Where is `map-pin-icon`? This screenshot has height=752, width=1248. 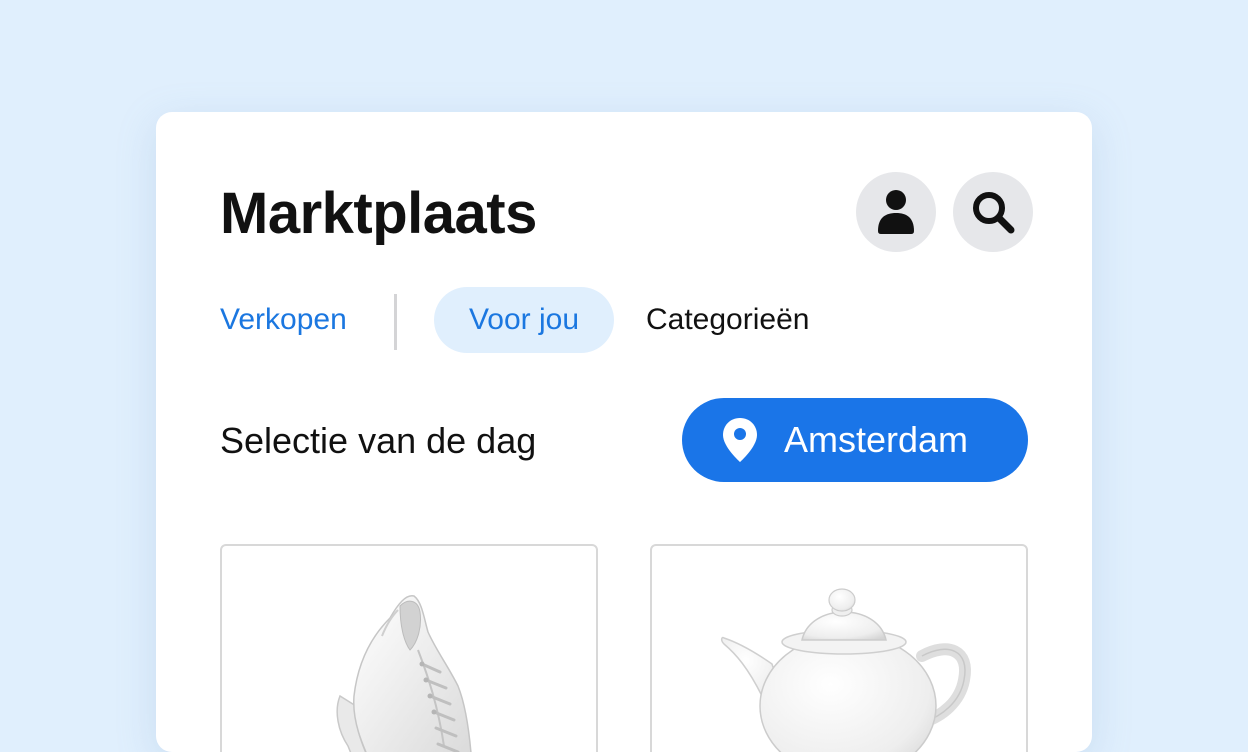
map-pin-icon is located at coordinates (740, 440).